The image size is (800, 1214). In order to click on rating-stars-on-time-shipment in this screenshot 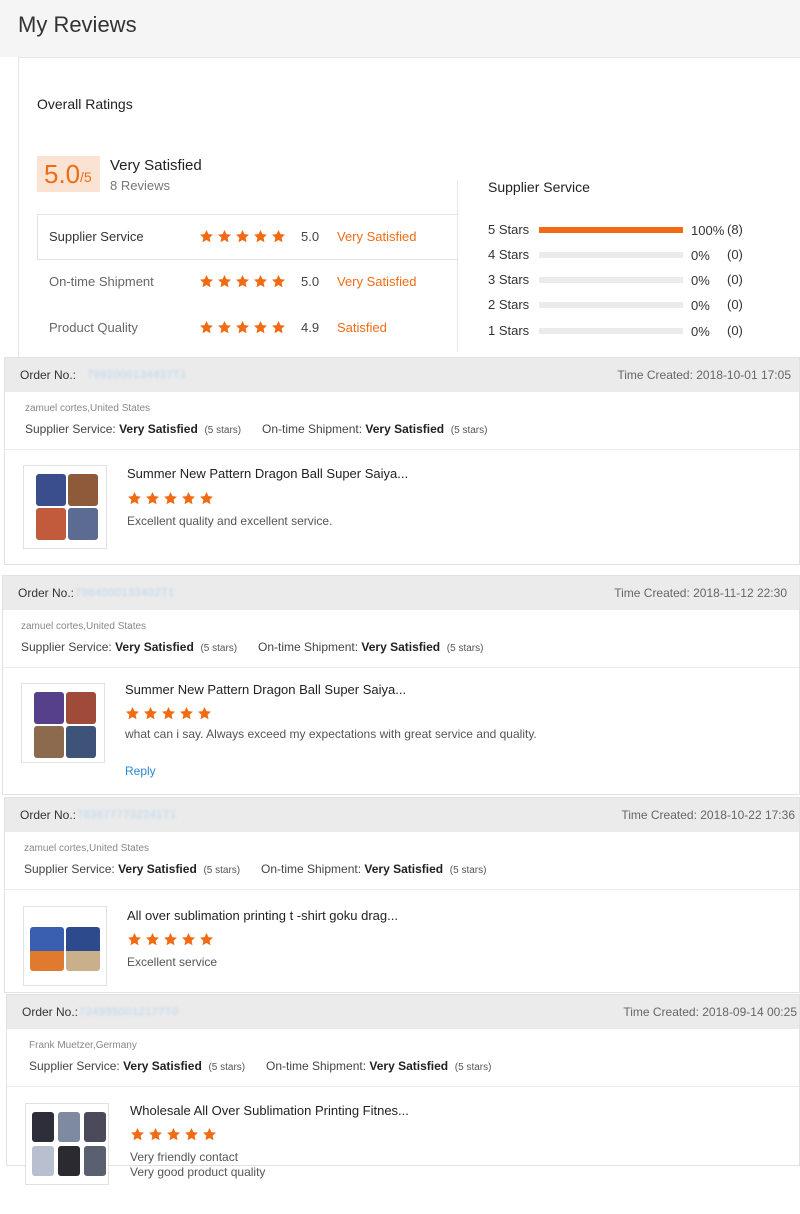, I will do `click(242, 281)`.